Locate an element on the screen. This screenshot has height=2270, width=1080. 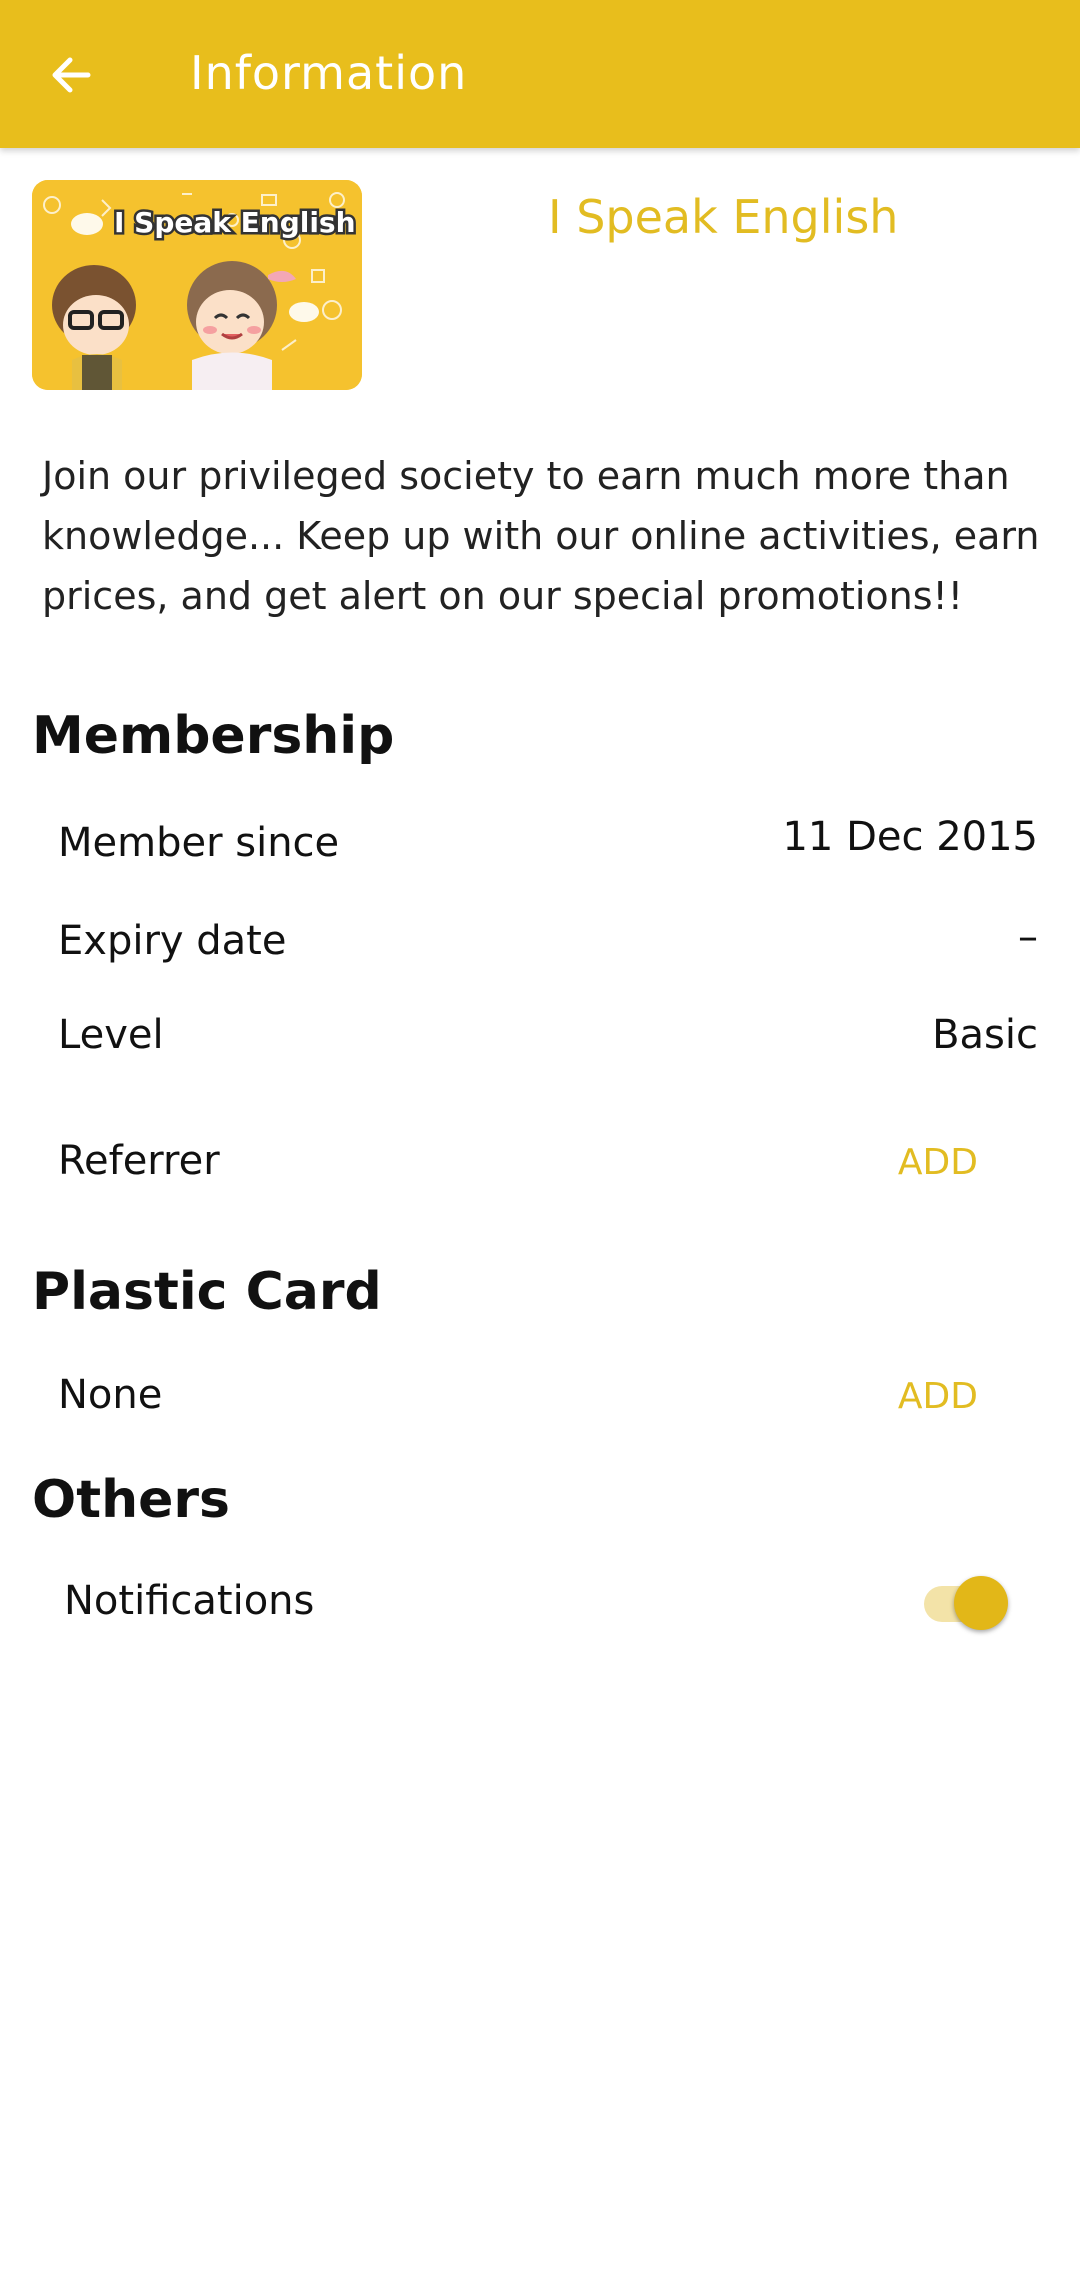
notifications-toggle is located at coordinates (966, 1604).